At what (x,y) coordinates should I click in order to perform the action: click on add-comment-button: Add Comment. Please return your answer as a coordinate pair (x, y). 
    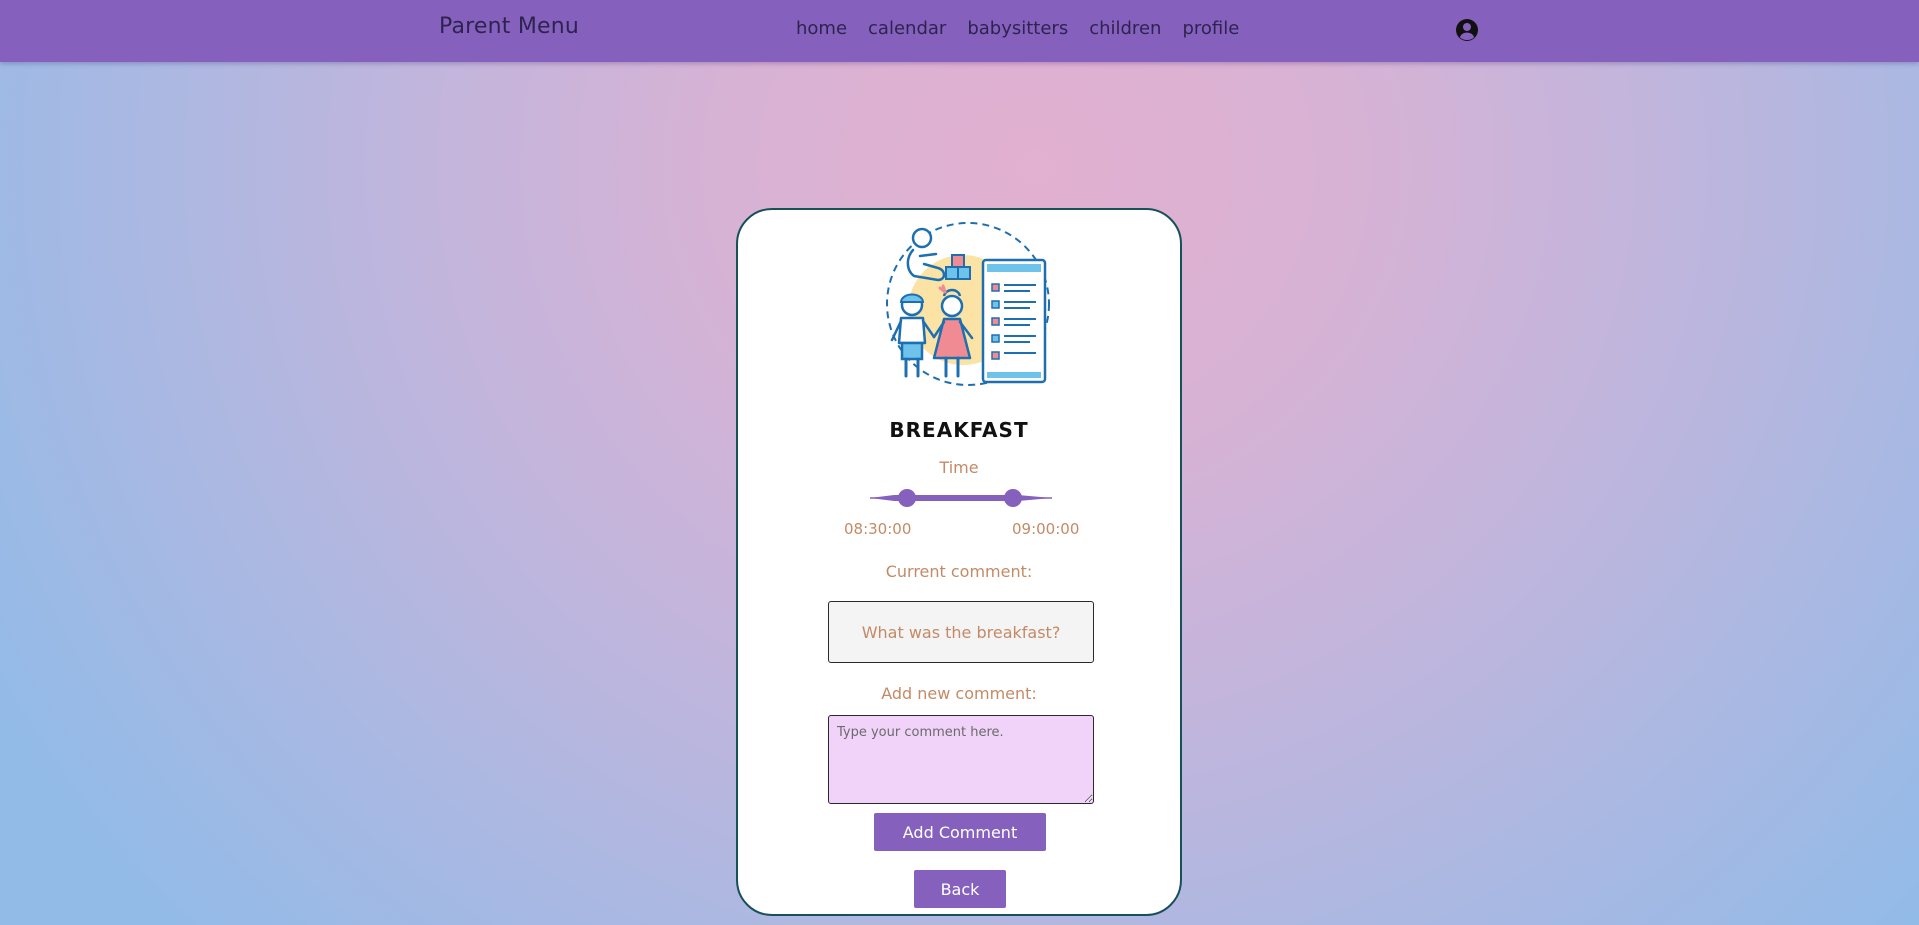
    Looking at the image, I should click on (960, 832).